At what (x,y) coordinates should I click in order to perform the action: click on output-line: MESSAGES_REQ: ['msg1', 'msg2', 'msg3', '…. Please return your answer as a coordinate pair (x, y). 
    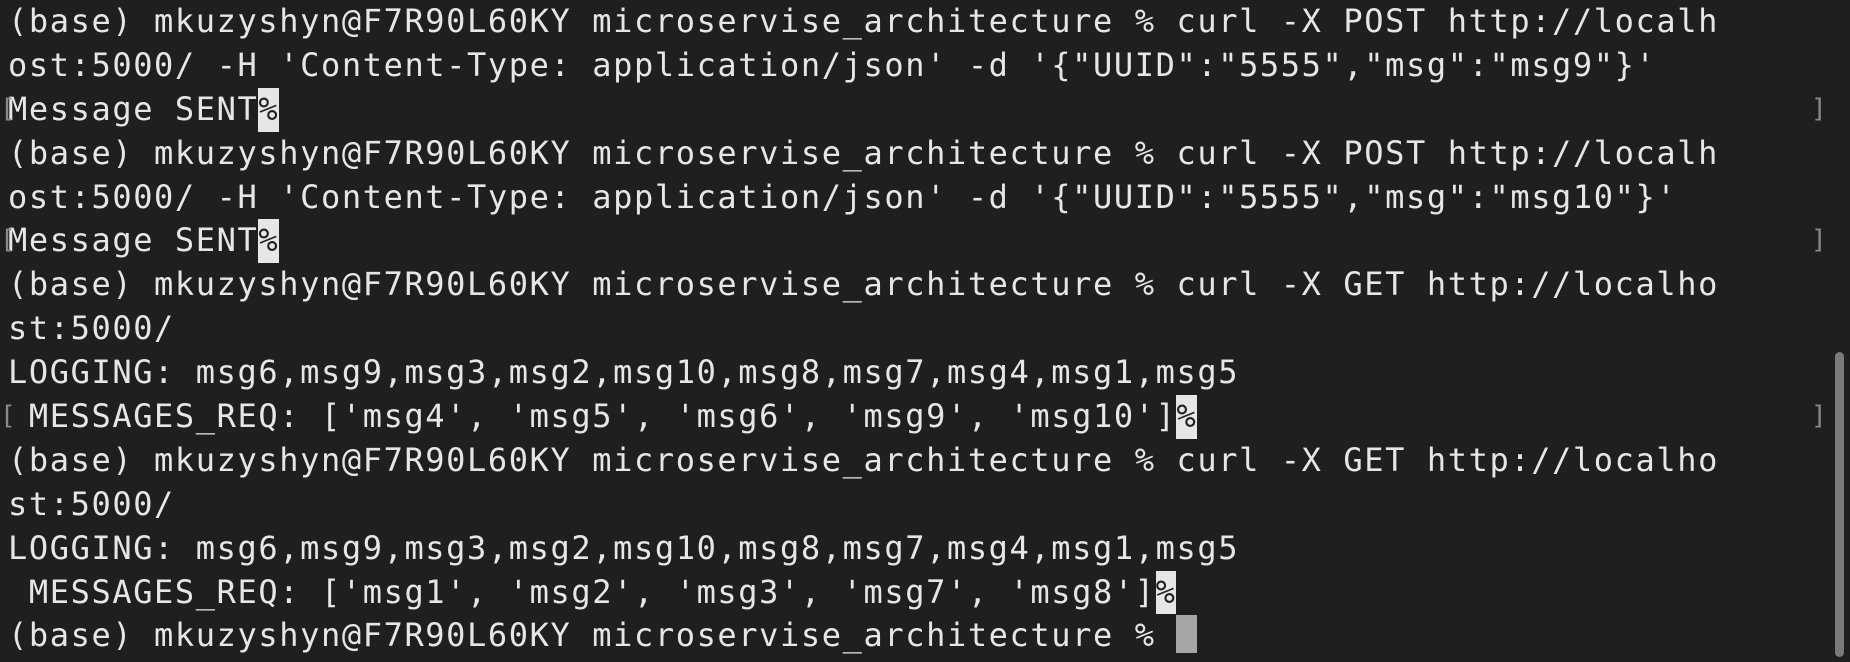
    Looking at the image, I should click on (582, 591).